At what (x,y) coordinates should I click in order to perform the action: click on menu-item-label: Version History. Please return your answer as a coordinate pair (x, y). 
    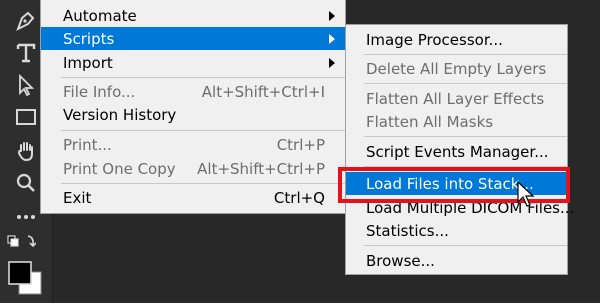
    Looking at the image, I should click on (120, 115).